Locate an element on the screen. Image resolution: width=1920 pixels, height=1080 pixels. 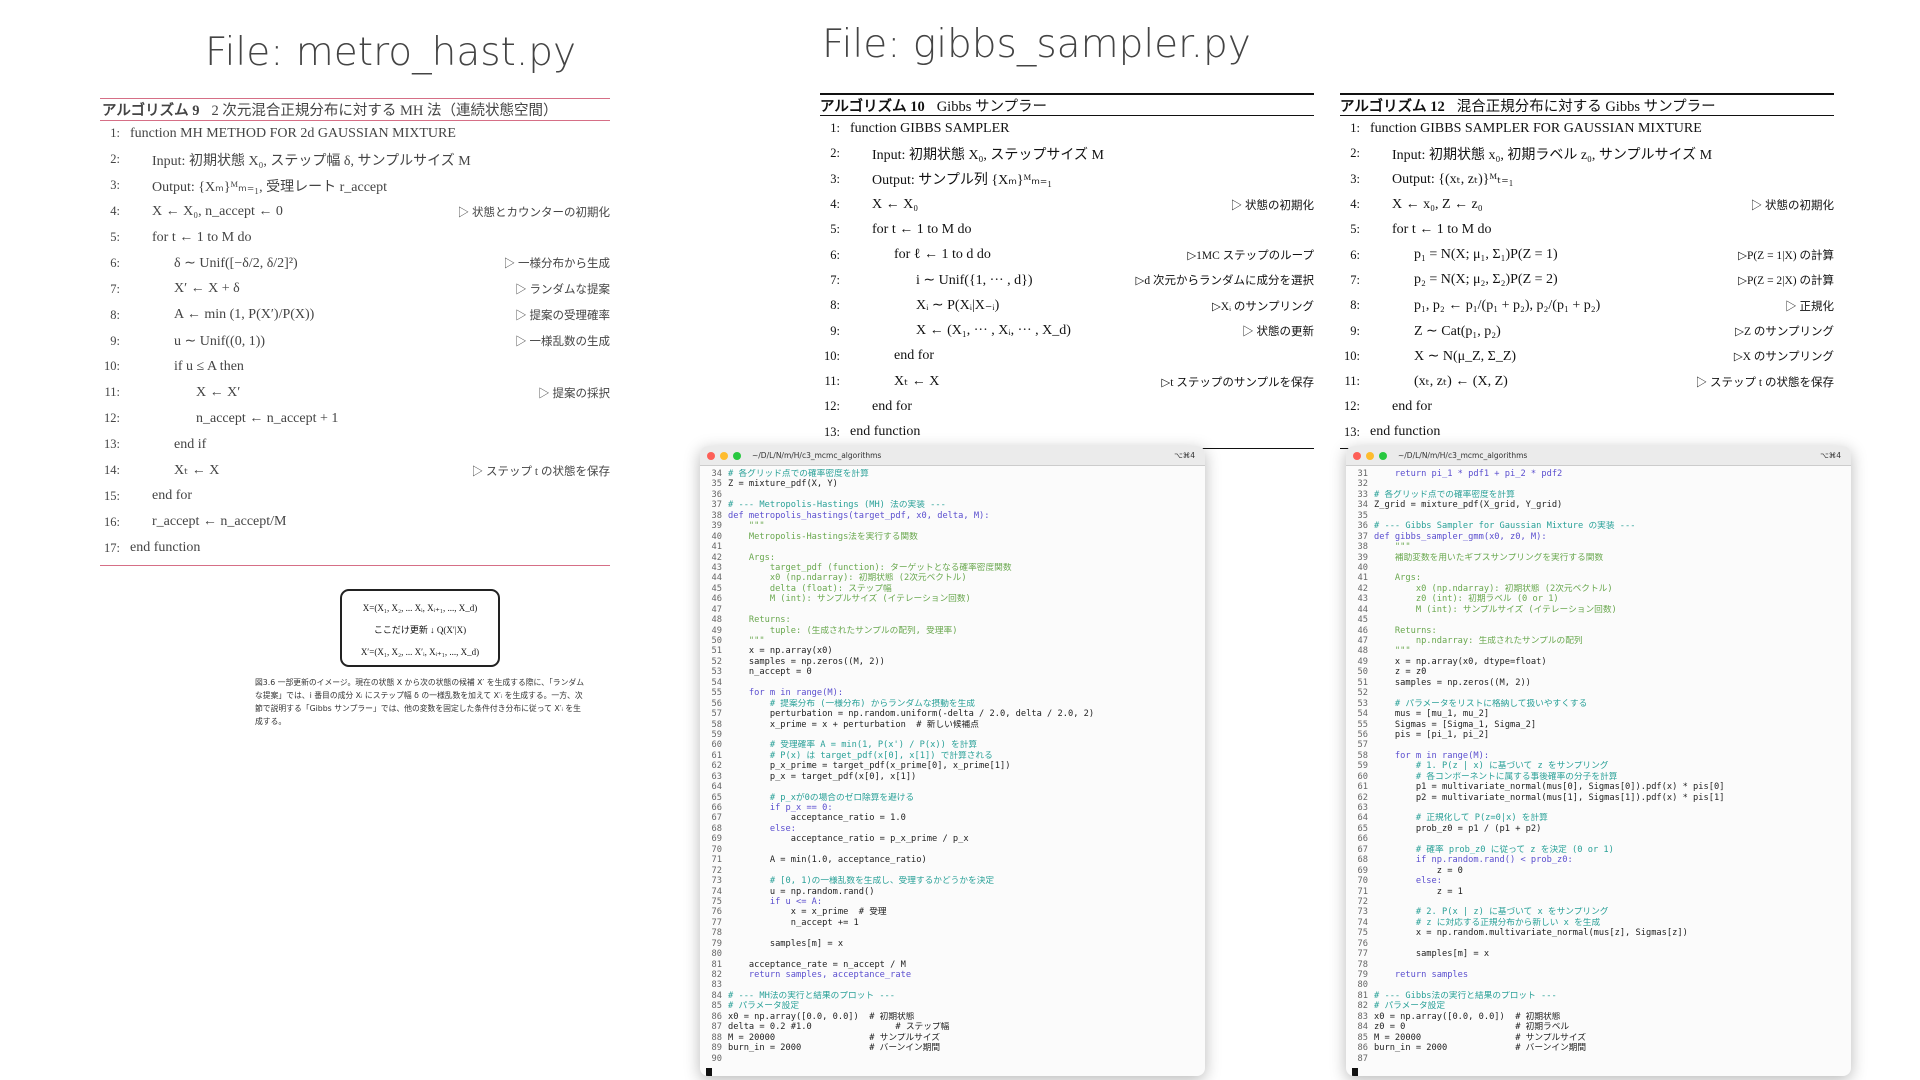
code-line-number: 40 is located at coordinates (716, 536).